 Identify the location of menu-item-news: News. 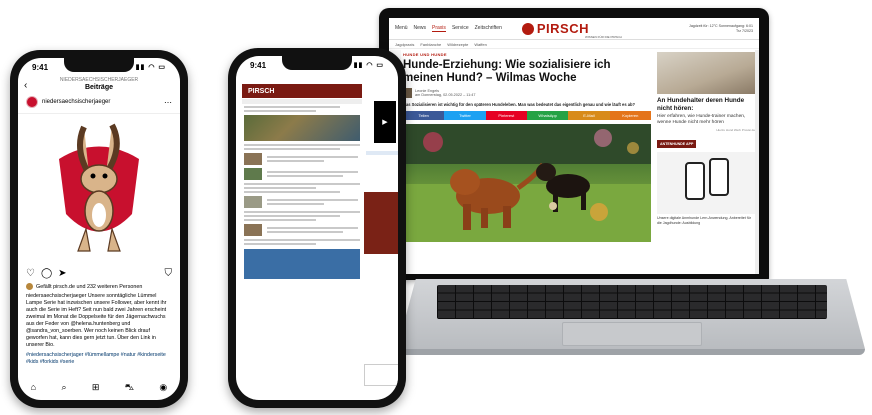
(420, 28).